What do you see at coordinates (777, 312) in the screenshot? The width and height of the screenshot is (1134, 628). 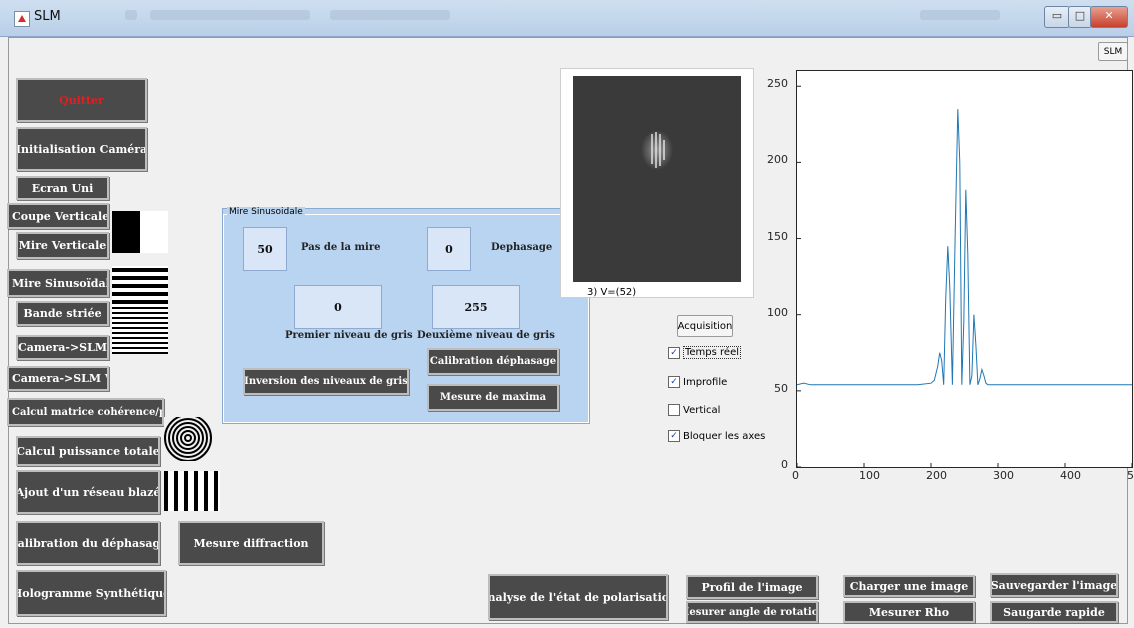 I see `y-tick-label: 100` at bounding box center [777, 312].